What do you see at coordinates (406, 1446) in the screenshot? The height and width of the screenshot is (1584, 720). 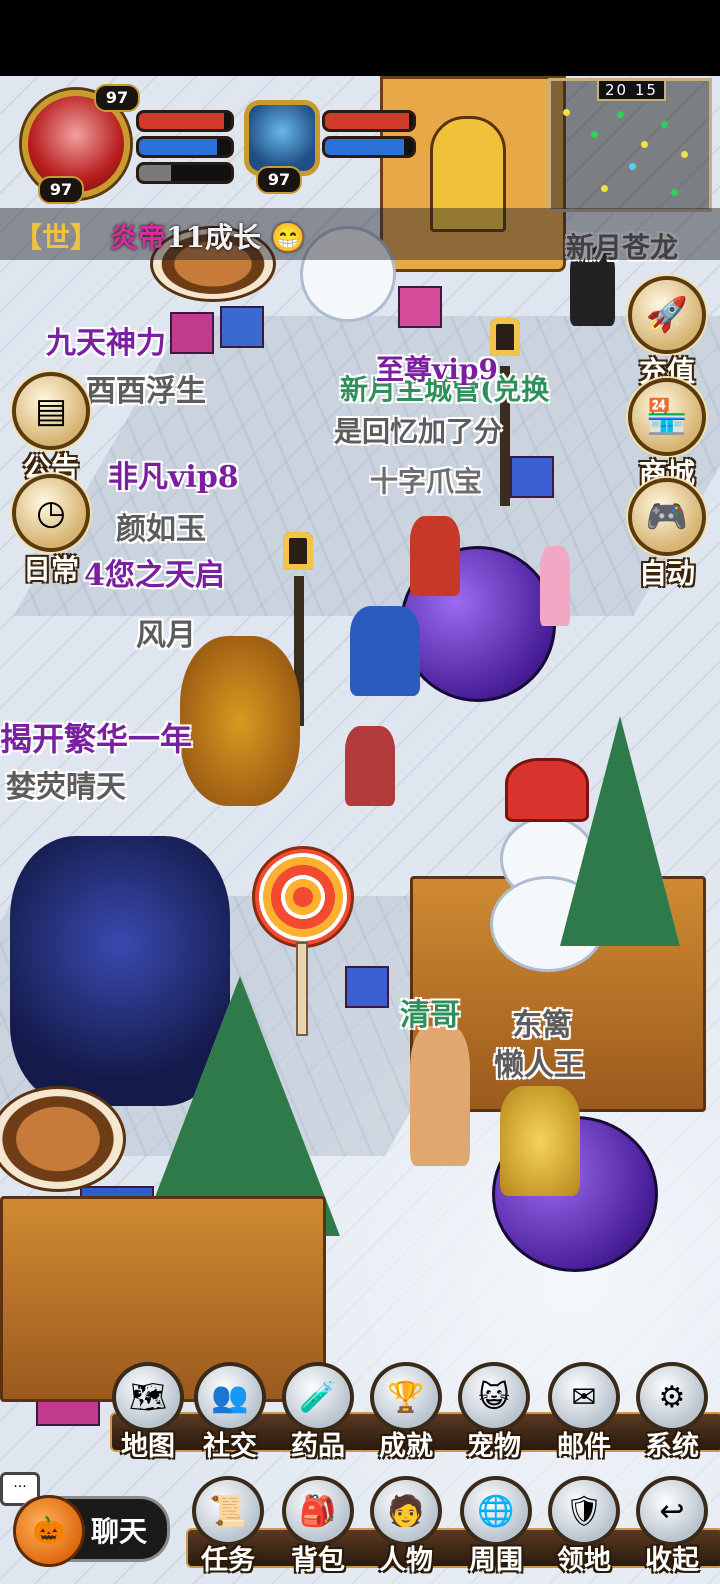 I see `achievement-label: 成就` at bounding box center [406, 1446].